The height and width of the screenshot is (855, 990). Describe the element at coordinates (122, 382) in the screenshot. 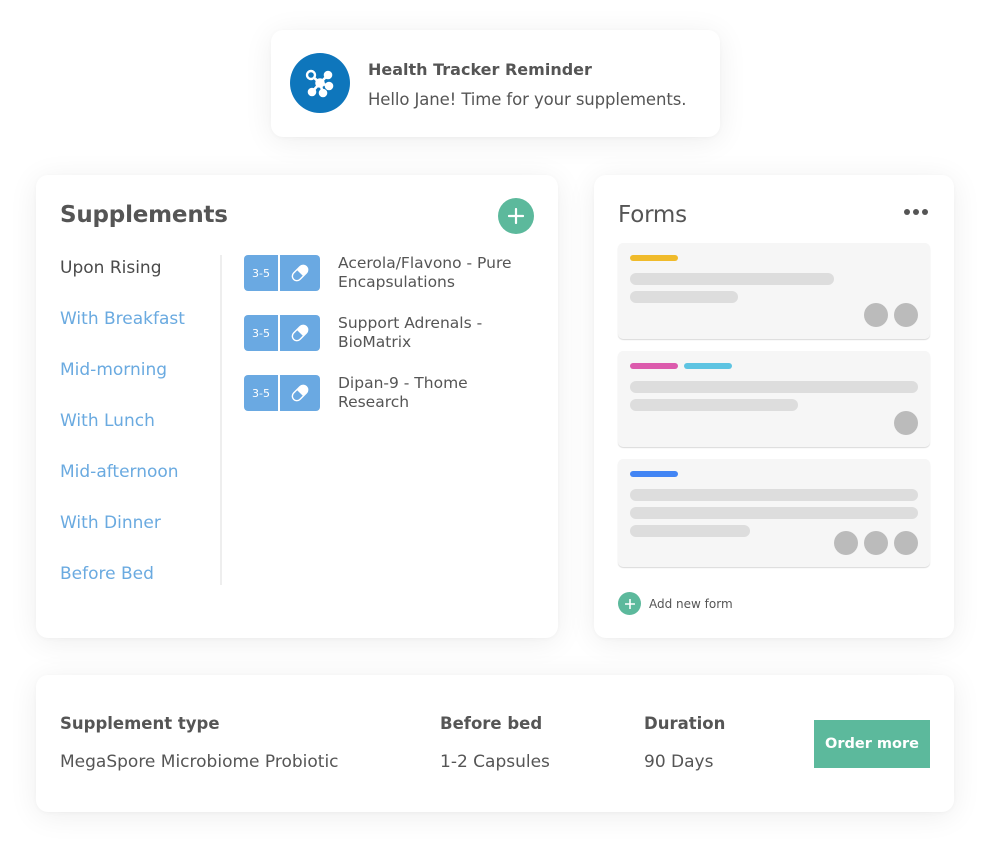

I see `timing-mid-morning: Mid-morning` at that location.